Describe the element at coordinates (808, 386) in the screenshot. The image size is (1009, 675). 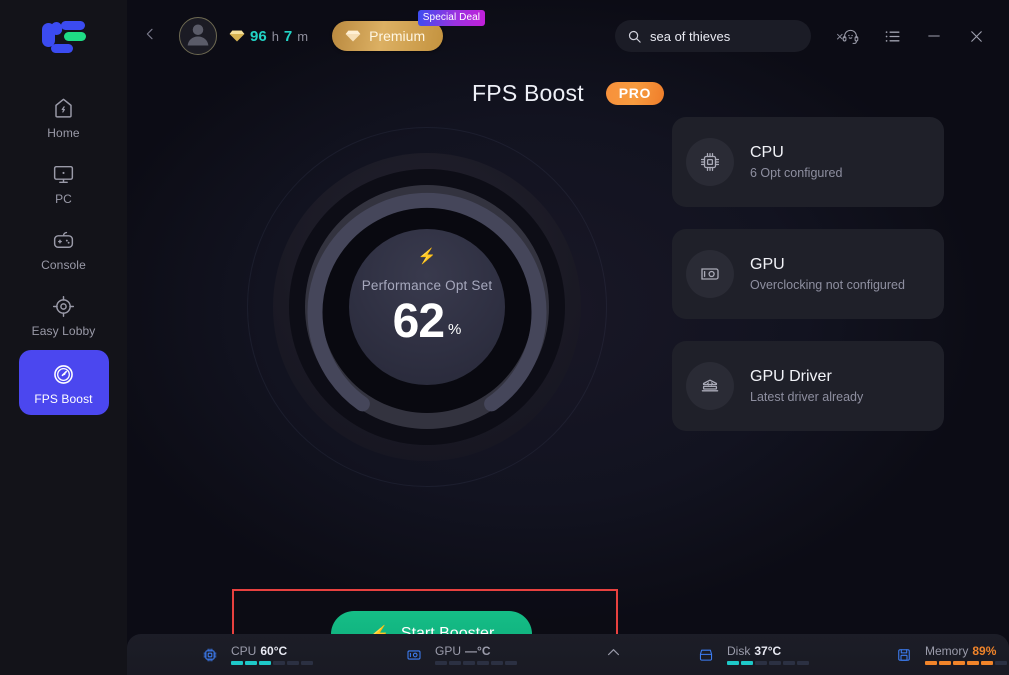
I see `card-gpu-driver: GPU Driver Latest driver already` at that location.